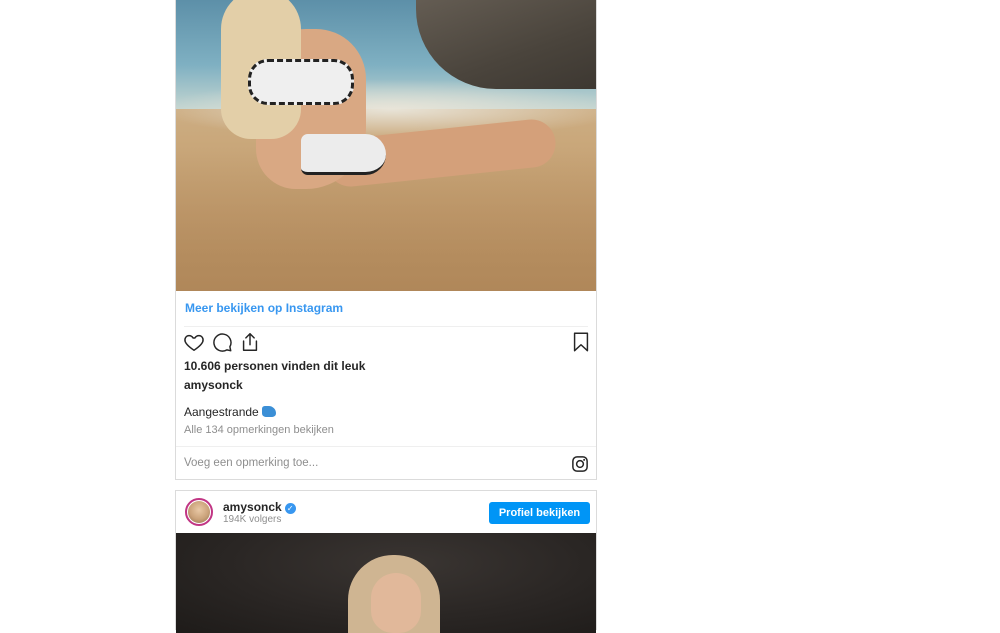 The width and height of the screenshot is (1000, 633). What do you see at coordinates (301, 82) in the screenshot?
I see `photo-figure-top` at bounding box center [301, 82].